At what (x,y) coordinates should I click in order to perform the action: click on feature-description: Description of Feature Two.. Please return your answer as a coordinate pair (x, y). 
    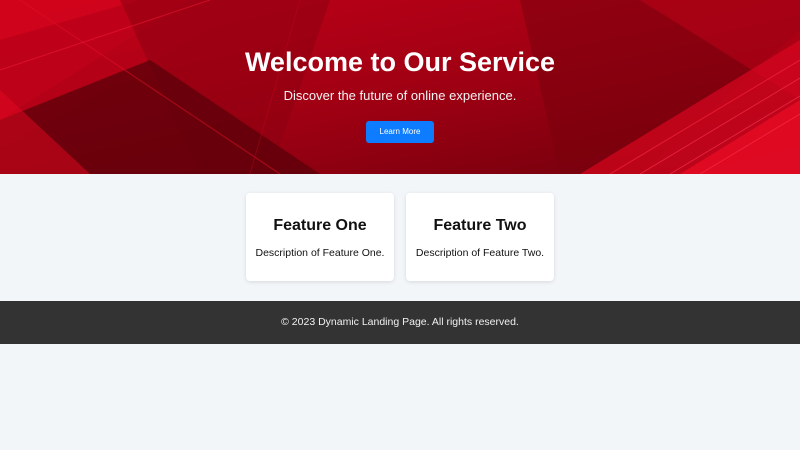
    Looking at the image, I should click on (480, 253).